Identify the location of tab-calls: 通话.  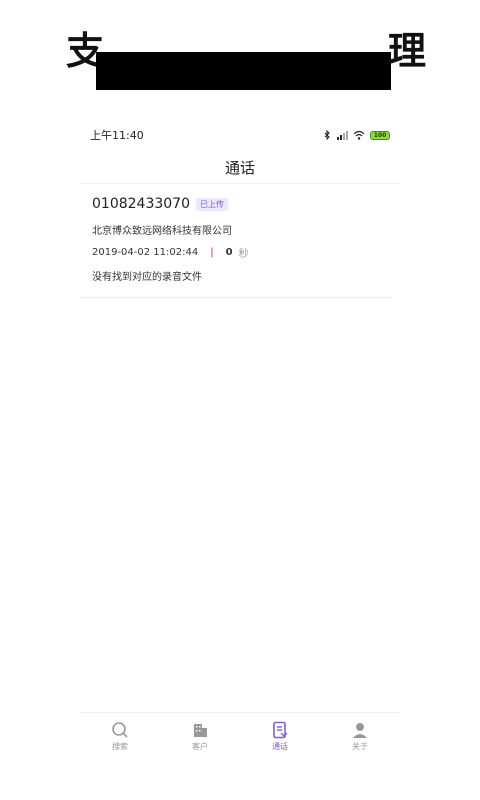
(280, 736).